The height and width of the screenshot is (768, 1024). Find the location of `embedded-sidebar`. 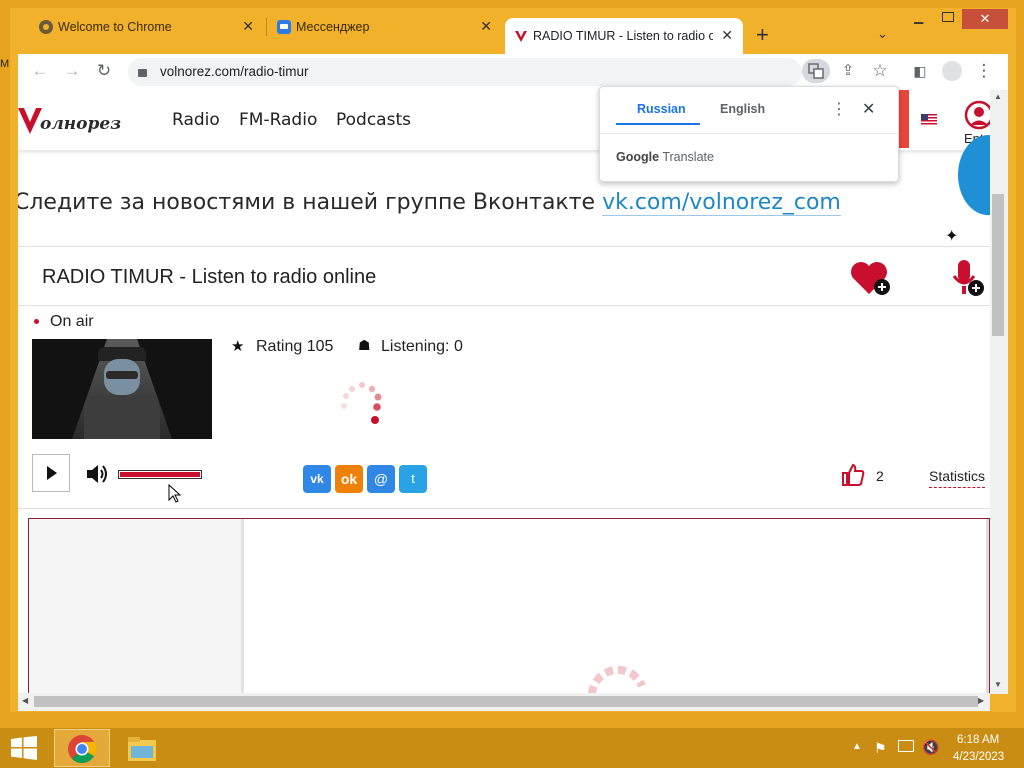

embedded-sidebar is located at coordinates (136, 606).